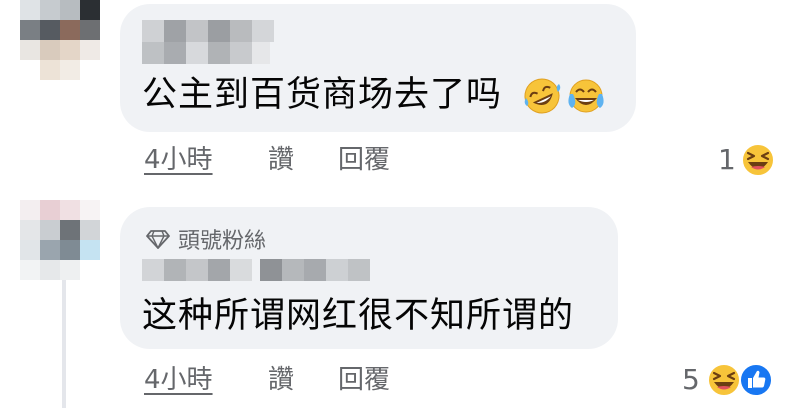 The image size is (800, 408). Describe the element at coordinates (222, 241) in the screenshot. I see `top-fan-label: 頭號粉絲` at that location.